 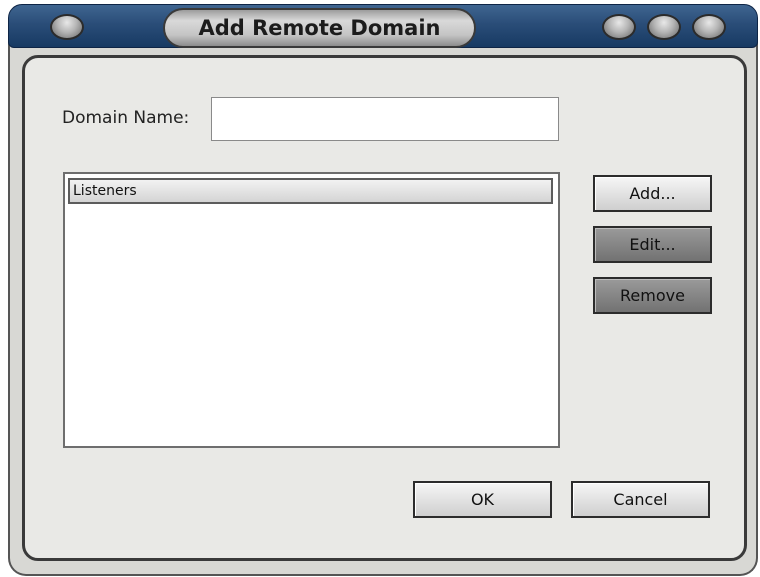 What do you see at coordinates (67, 27) in the screenshot?
I see `window-menu-orb-icon` at bounding box center [67, 27].